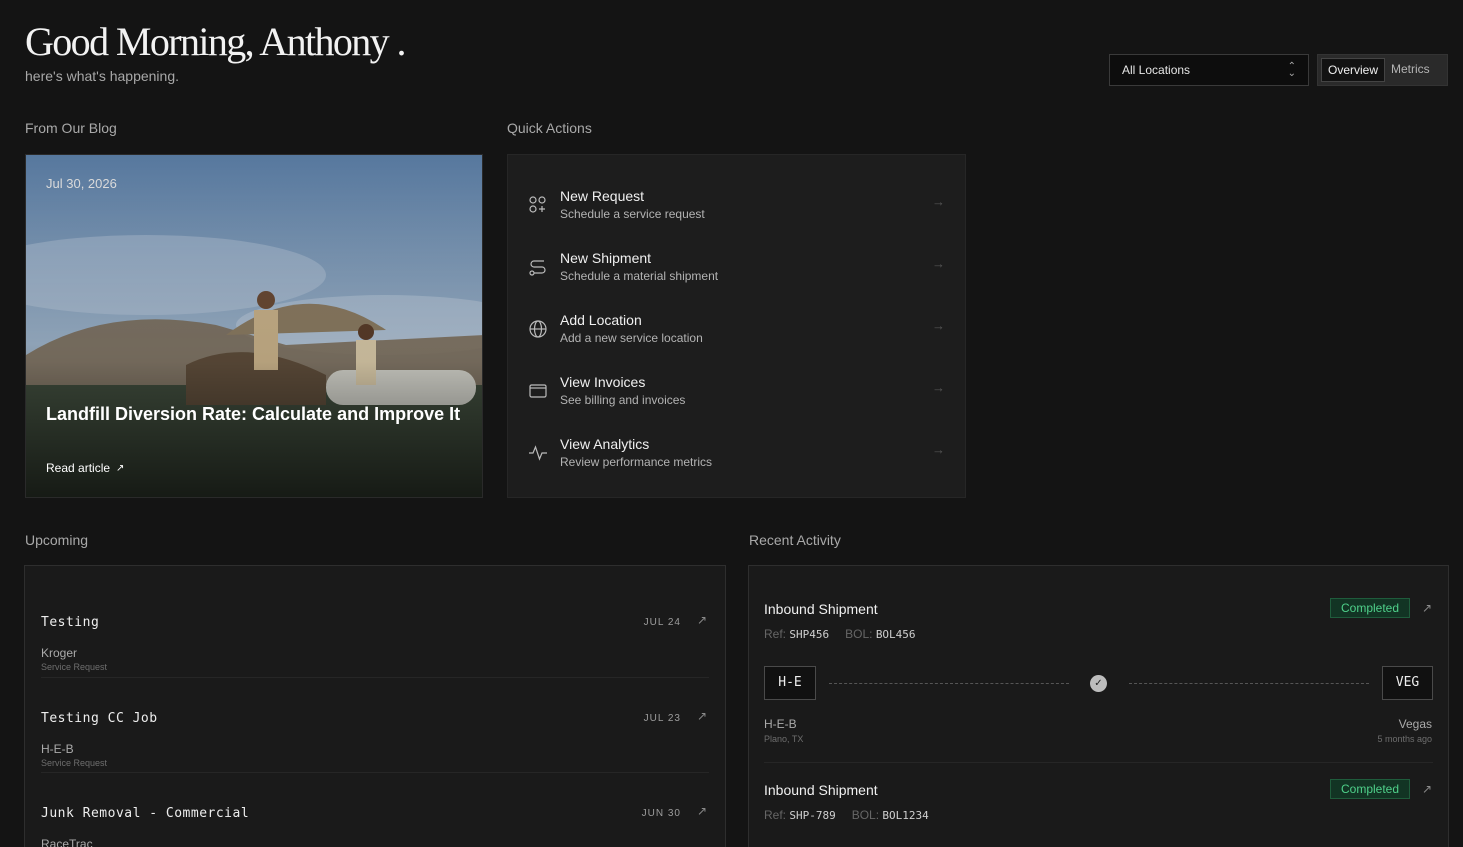  Describe the element at coordinates (215, 41) in the screenshot. I see `greeting-title: Good Morning, Anthony .` at that location.